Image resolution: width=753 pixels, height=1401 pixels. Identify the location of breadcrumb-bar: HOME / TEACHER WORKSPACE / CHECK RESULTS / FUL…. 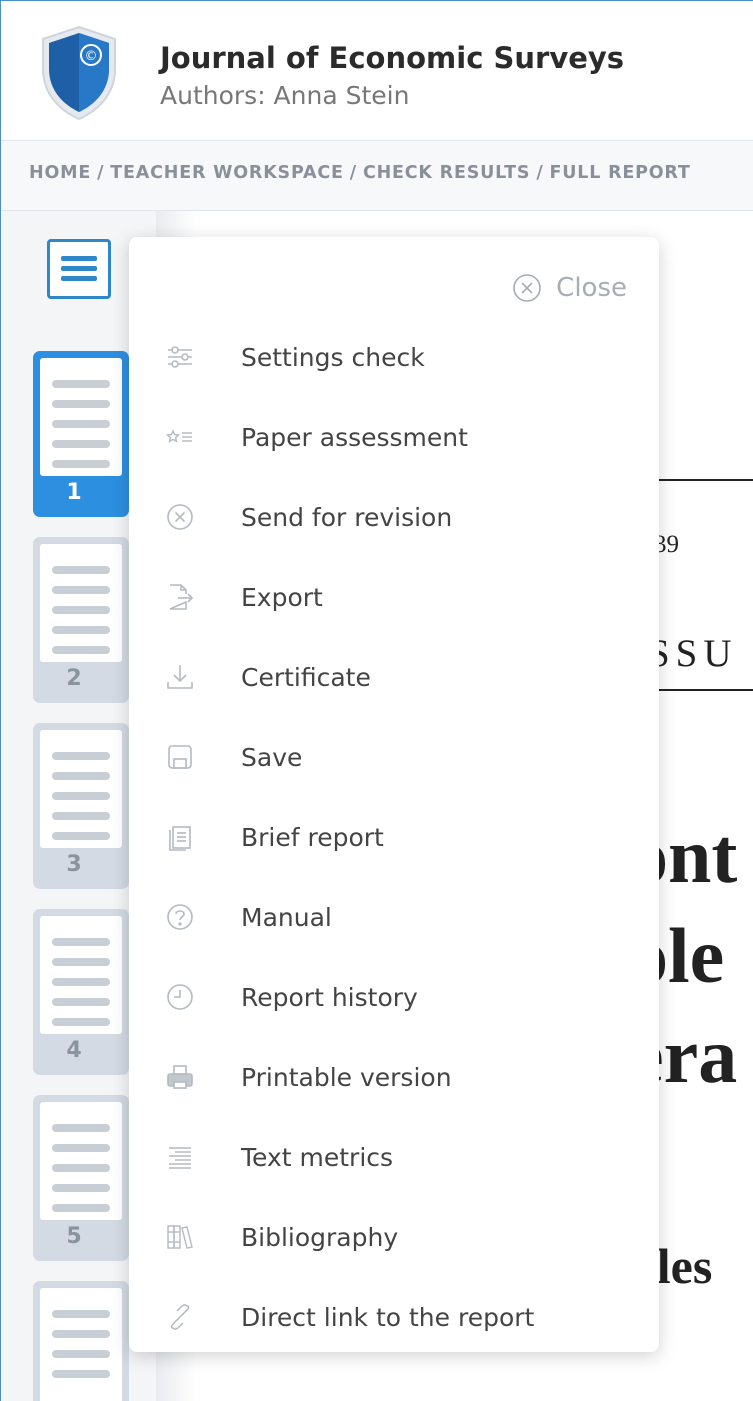
(377, 176).